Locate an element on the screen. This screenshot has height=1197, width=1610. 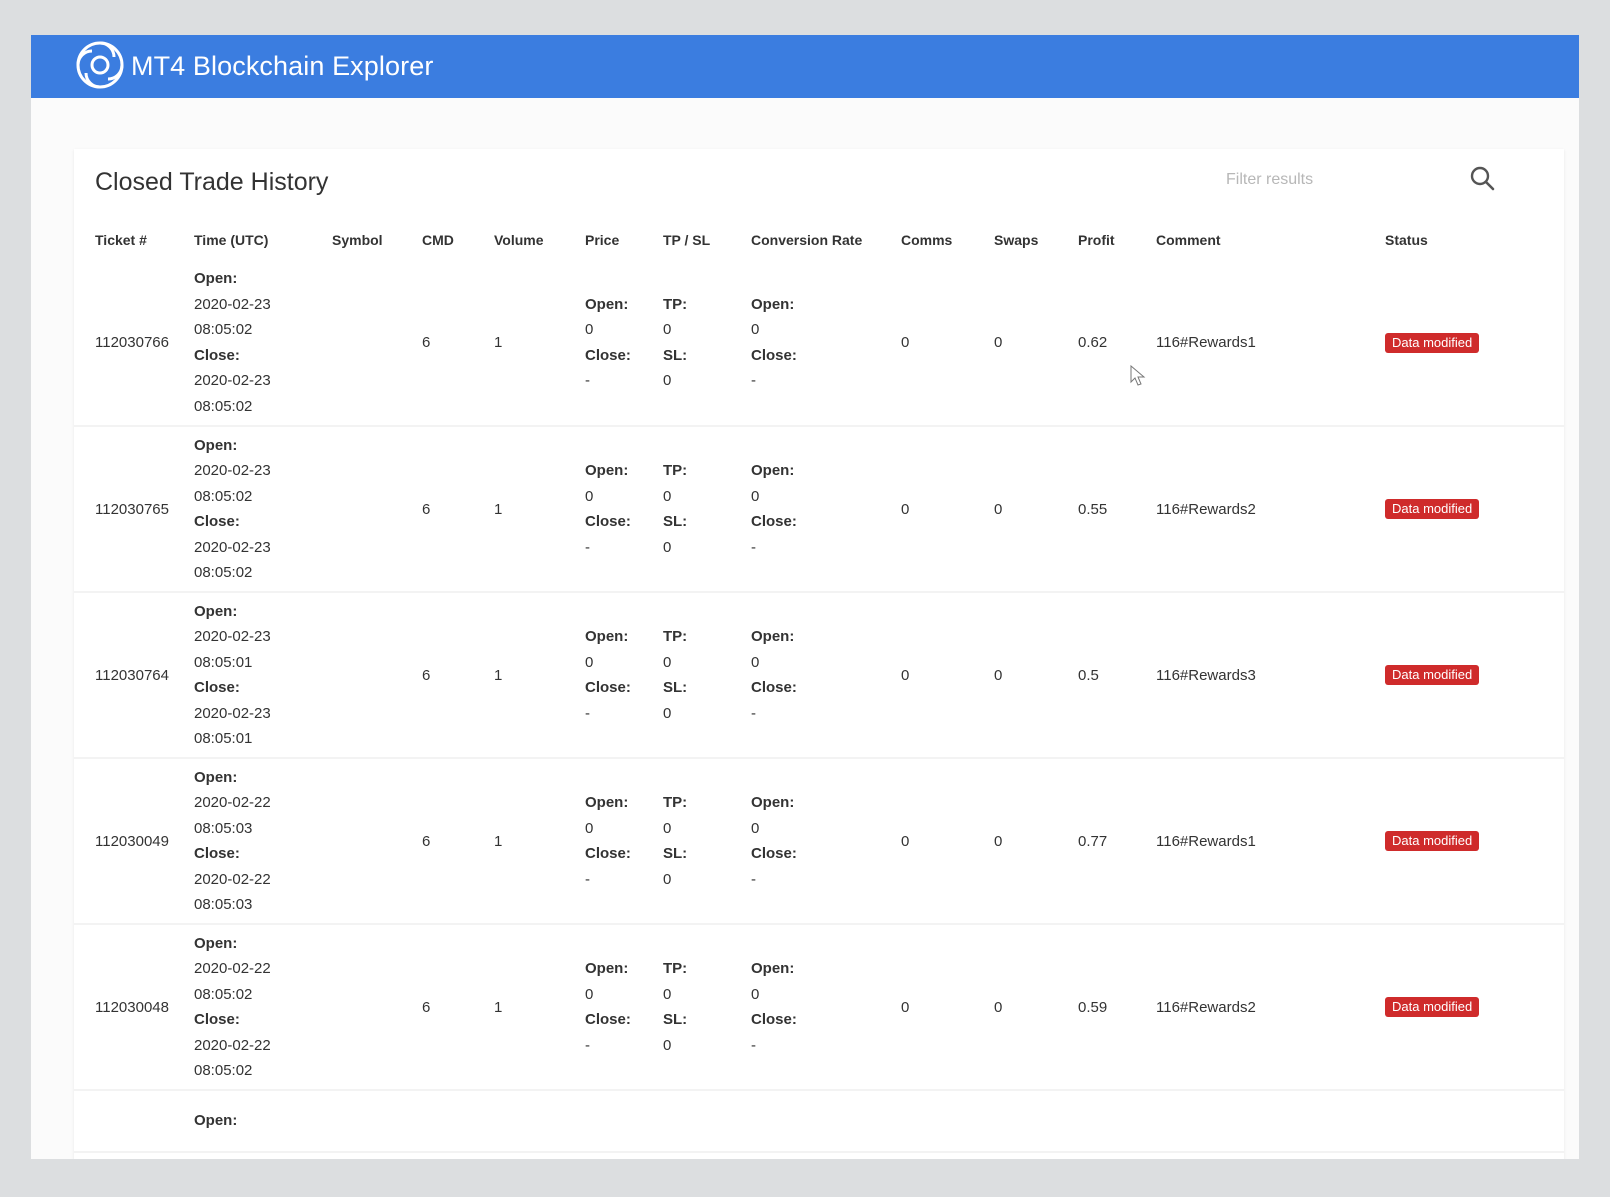
close-time: 08:05:02 is located at coordinates (223, 406).